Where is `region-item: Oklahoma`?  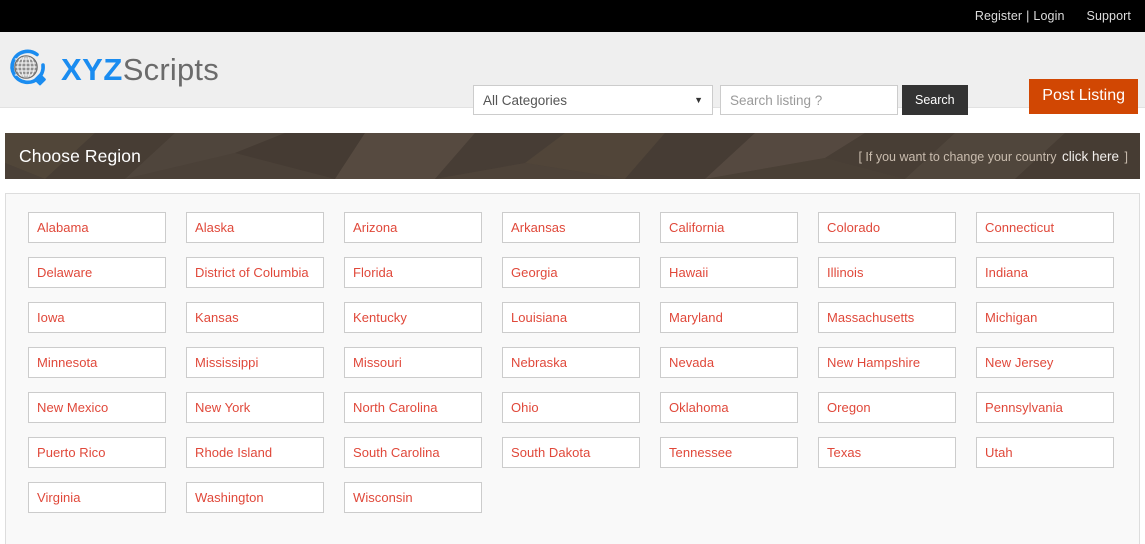 region-item: Oklahoma is located at coordinates (729, 407).